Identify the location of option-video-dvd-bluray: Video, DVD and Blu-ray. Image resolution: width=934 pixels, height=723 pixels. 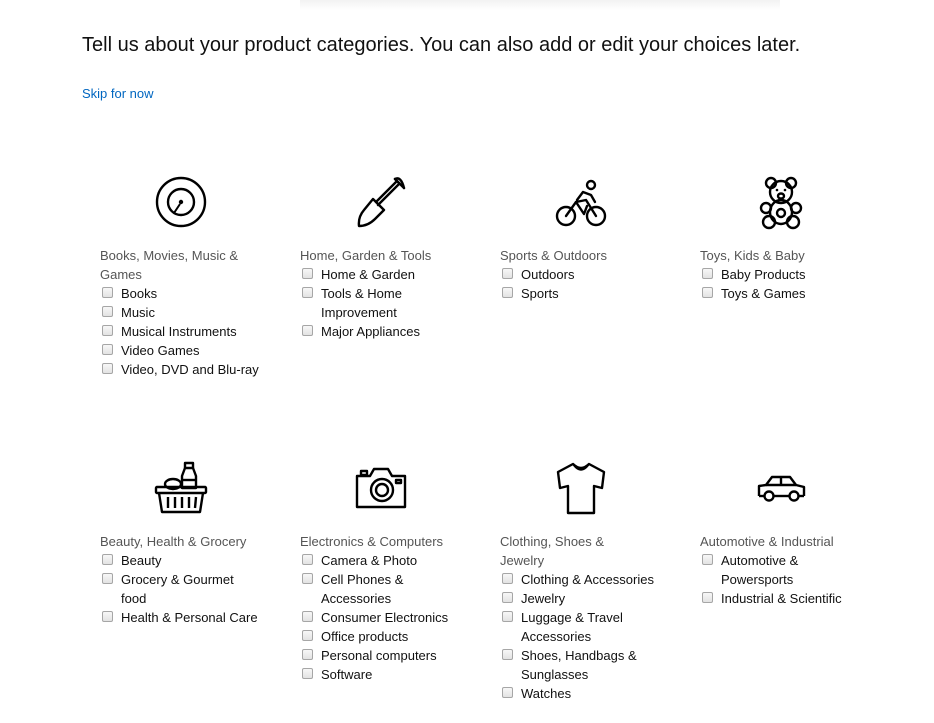
(190, 369).